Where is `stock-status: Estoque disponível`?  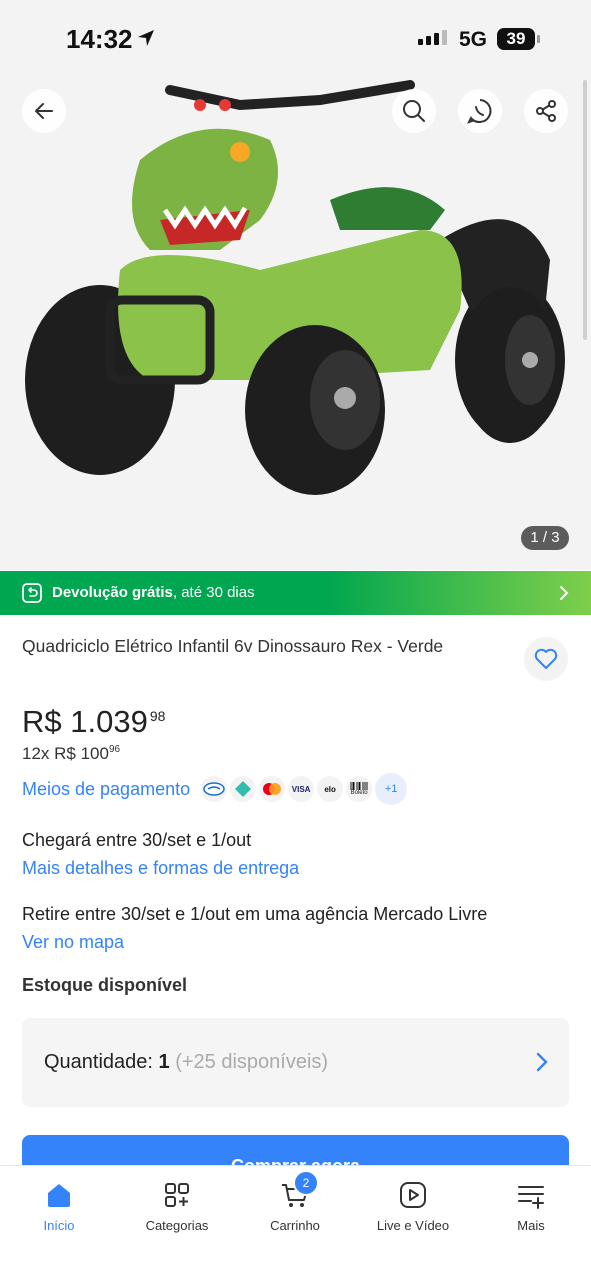 stock-status: Estoque disponível is located at coordinates (105, 985).